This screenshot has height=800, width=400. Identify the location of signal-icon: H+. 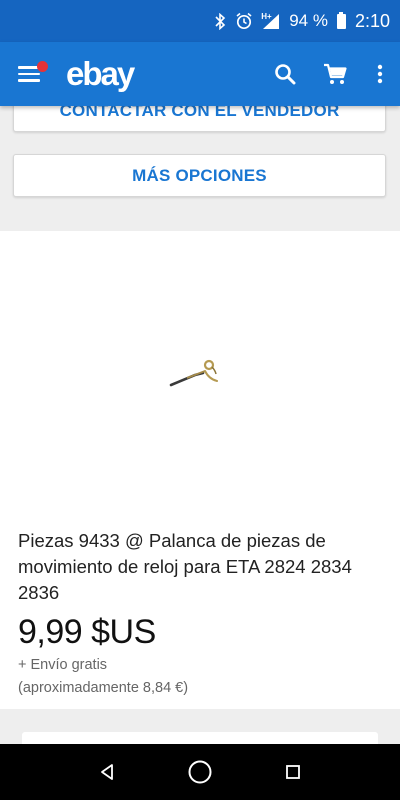
(270, 20).